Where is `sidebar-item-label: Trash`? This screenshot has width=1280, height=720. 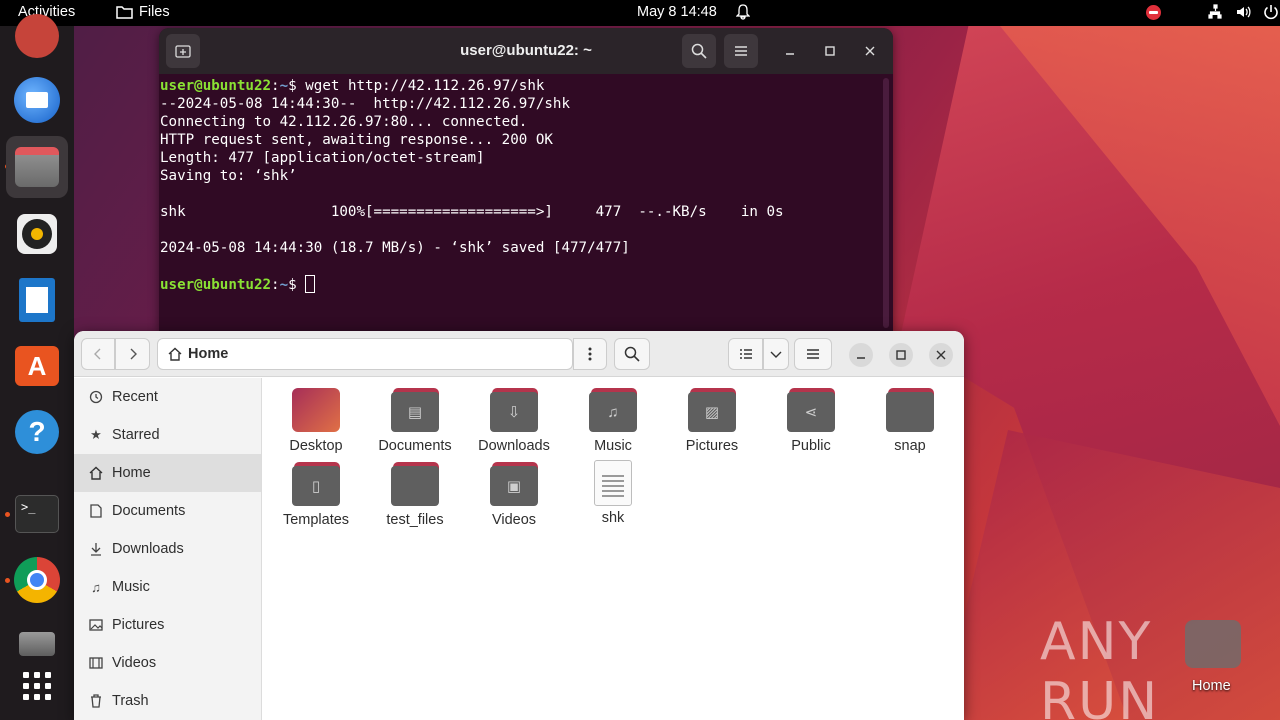
sidebar-item-label: Trash is located at coordinates (130, 701).